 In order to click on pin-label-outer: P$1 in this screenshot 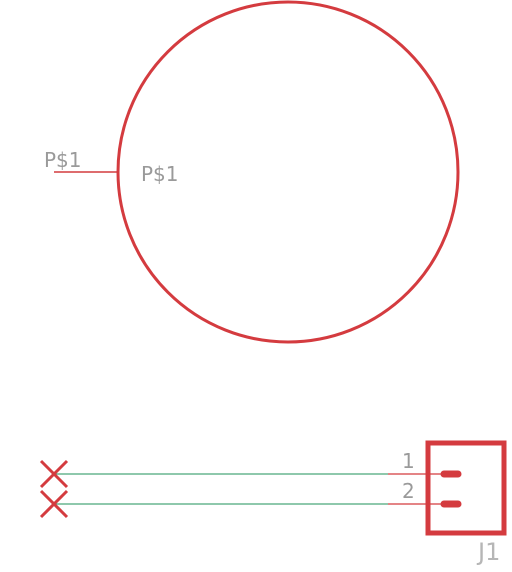, I will do `click(63, 160)`.